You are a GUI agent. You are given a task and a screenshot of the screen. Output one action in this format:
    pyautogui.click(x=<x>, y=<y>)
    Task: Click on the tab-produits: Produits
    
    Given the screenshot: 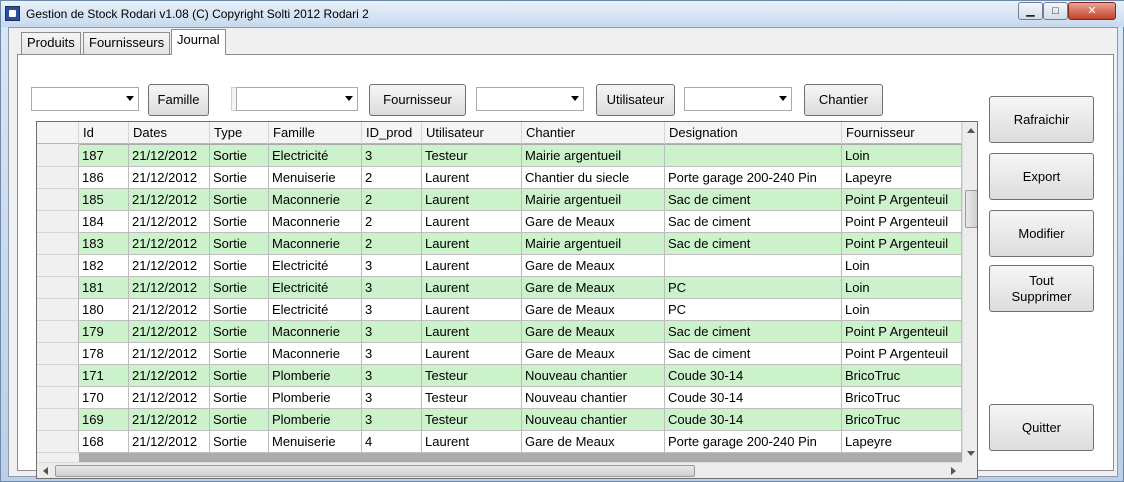 What is the action you would take?
    pyautogui.click(x=51, y=43)
    